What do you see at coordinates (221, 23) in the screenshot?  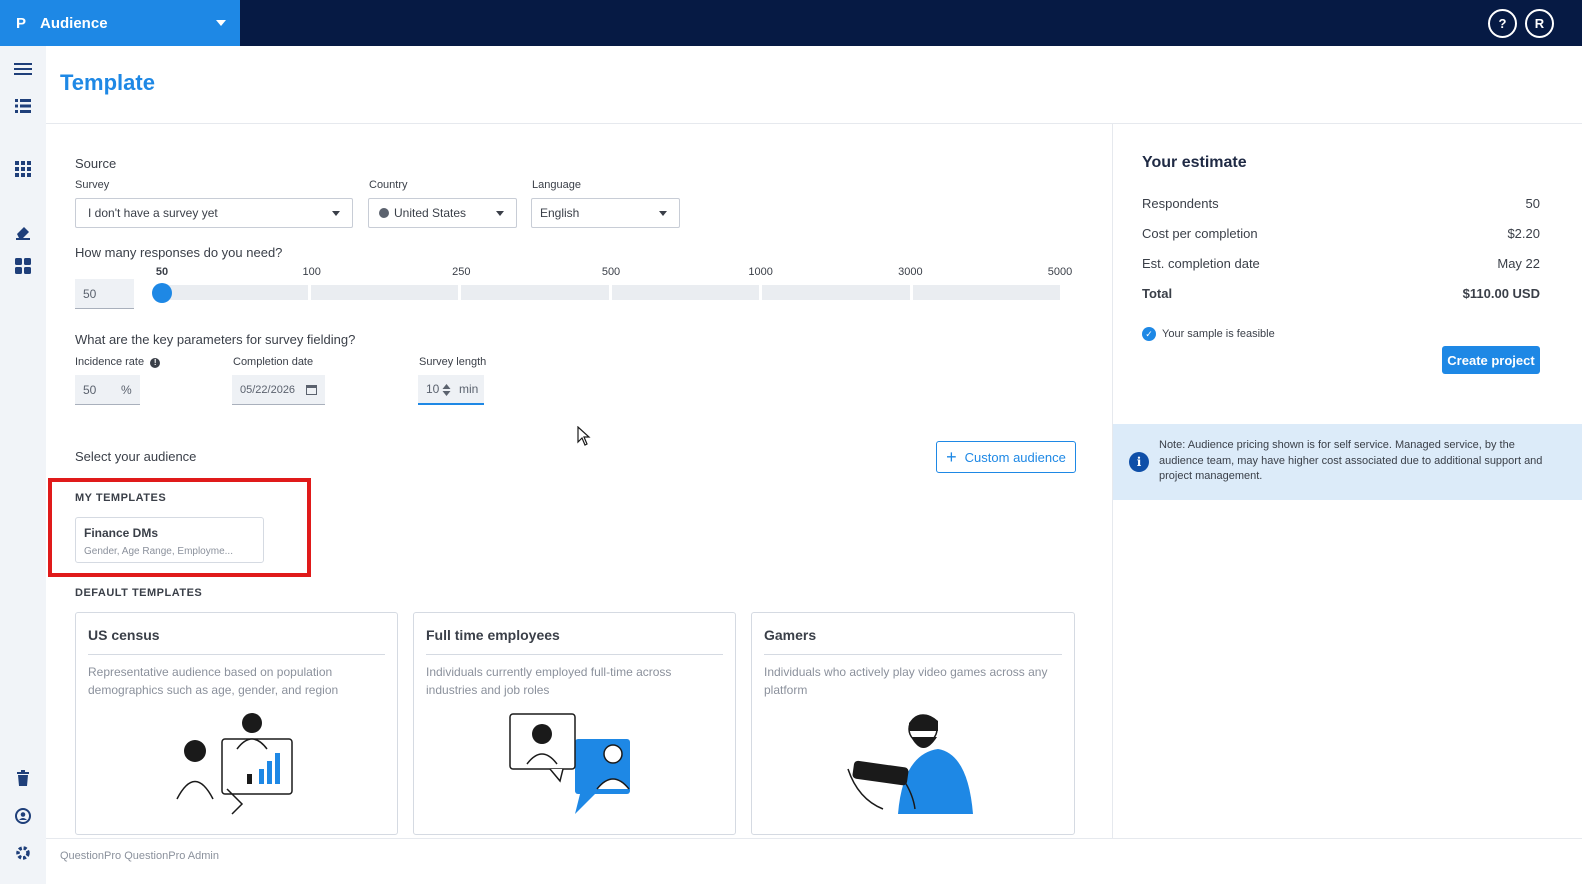 I see `chevron-down-icon` at bounding box center [221, 23].